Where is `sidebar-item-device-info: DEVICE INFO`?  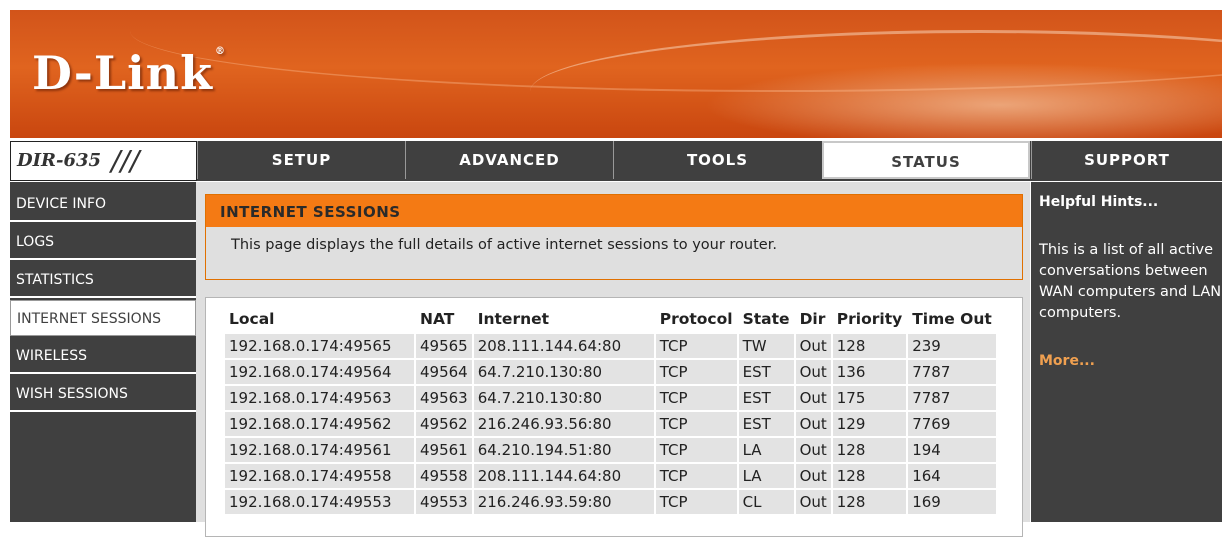 sidebar-item-device-info: DEVICE INFO is located at coordinates (103, 204).